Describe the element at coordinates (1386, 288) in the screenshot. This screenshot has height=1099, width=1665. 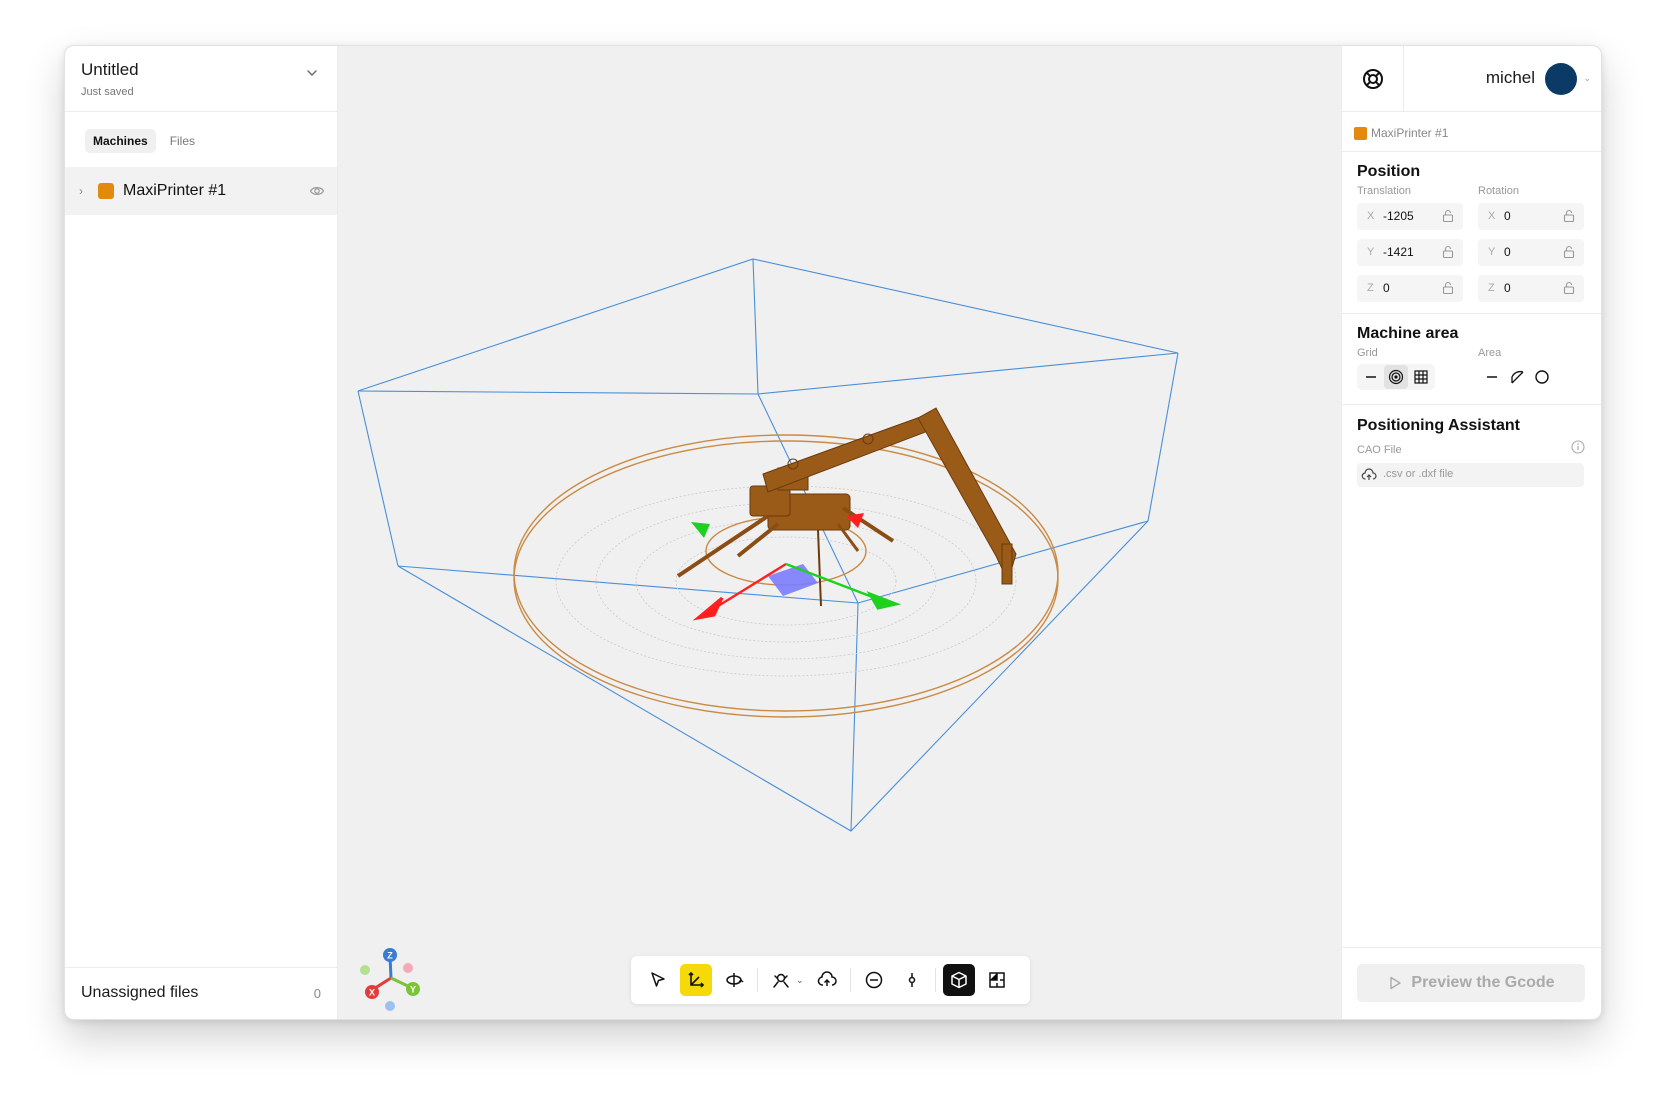
I see `translation-z-value: 0` at that location.